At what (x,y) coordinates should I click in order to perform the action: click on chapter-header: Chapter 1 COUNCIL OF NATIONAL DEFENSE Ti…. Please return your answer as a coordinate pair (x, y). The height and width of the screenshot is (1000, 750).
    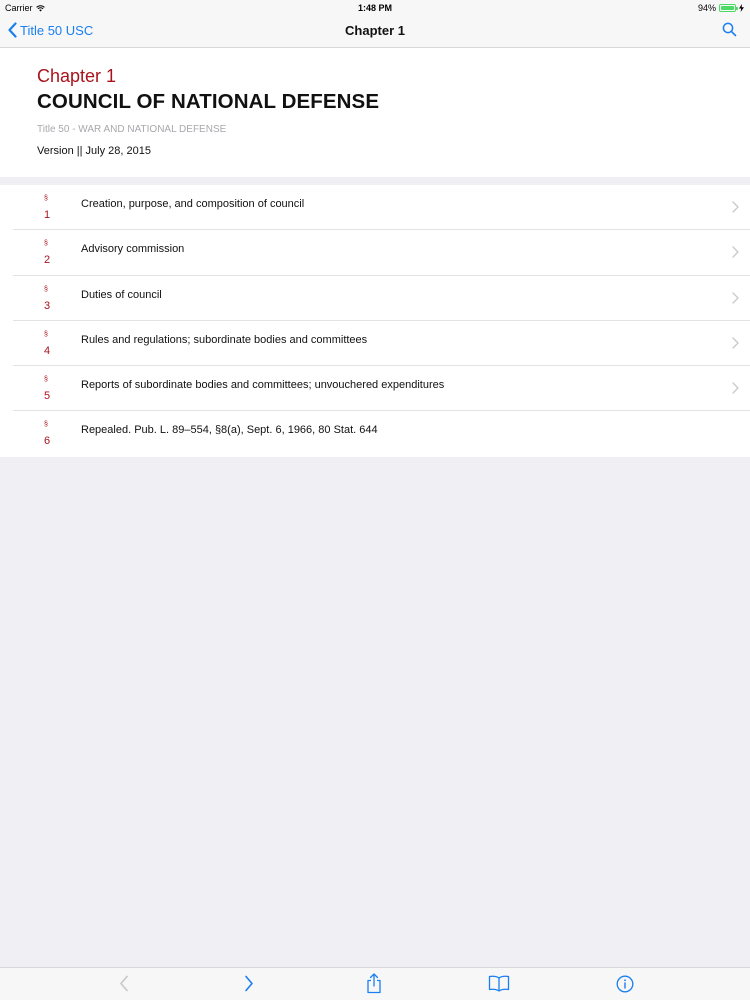
    Looking at the image, I should click on (375, 112).